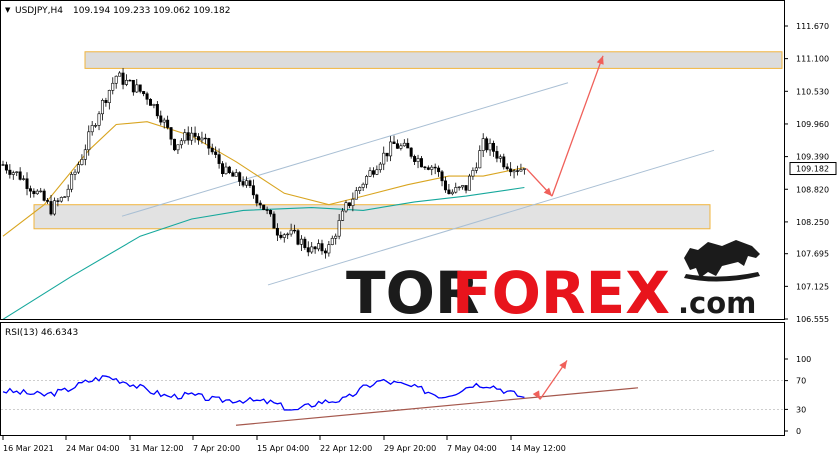 The height and width of the screenshot is (458, 838). What do you see at coordinates (798, 431) in the screenshot?
I see `rsi-tick-label: 0` at bounding box center [798, 431].